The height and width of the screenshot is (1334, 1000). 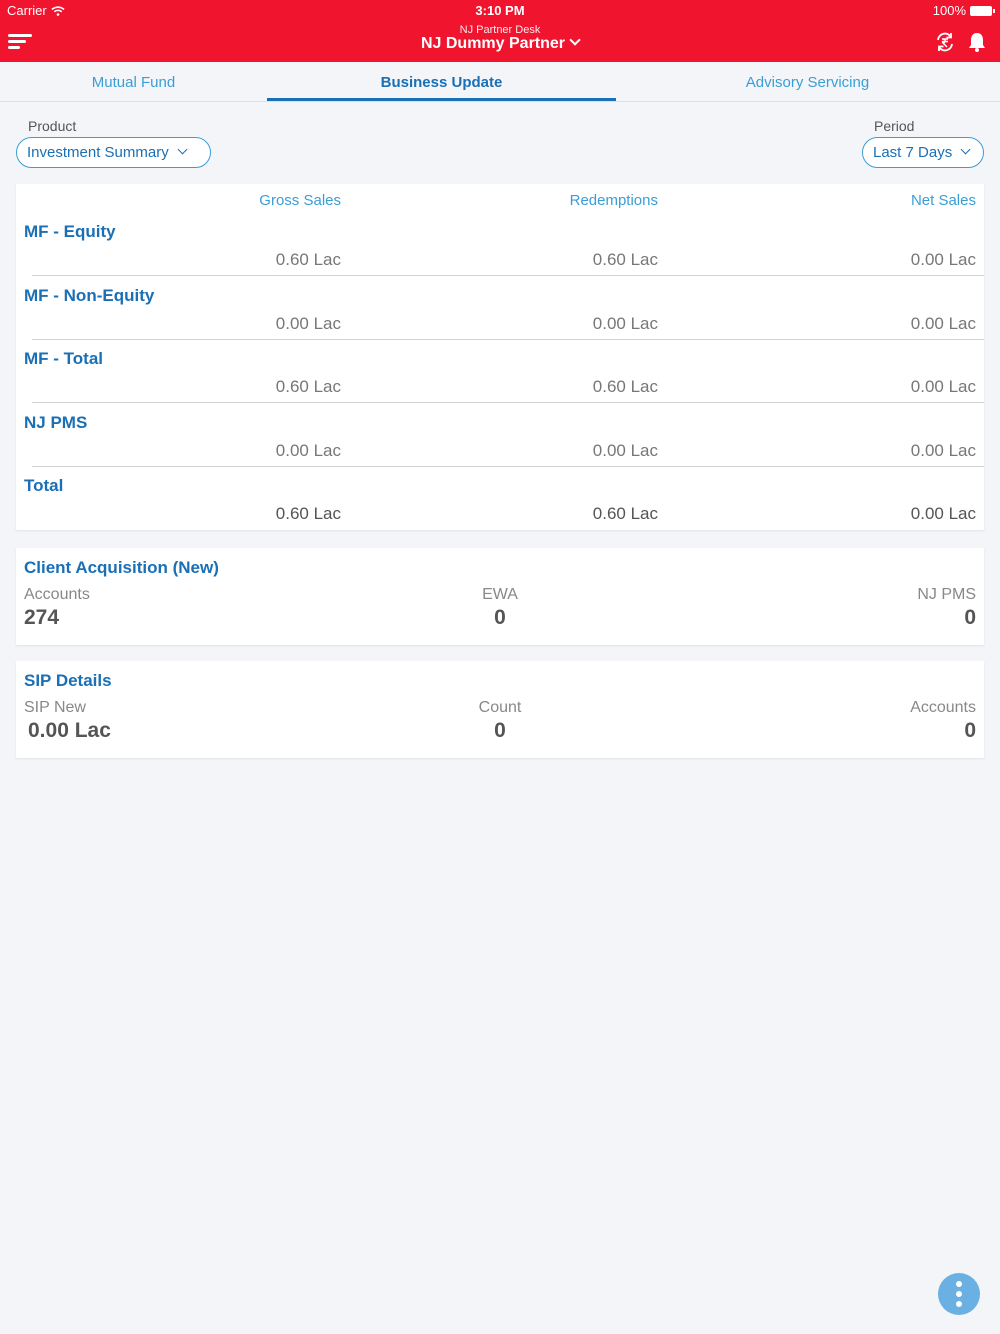 I want to click on row-label: MF - Non-Equity, so click(x=89, y=295).